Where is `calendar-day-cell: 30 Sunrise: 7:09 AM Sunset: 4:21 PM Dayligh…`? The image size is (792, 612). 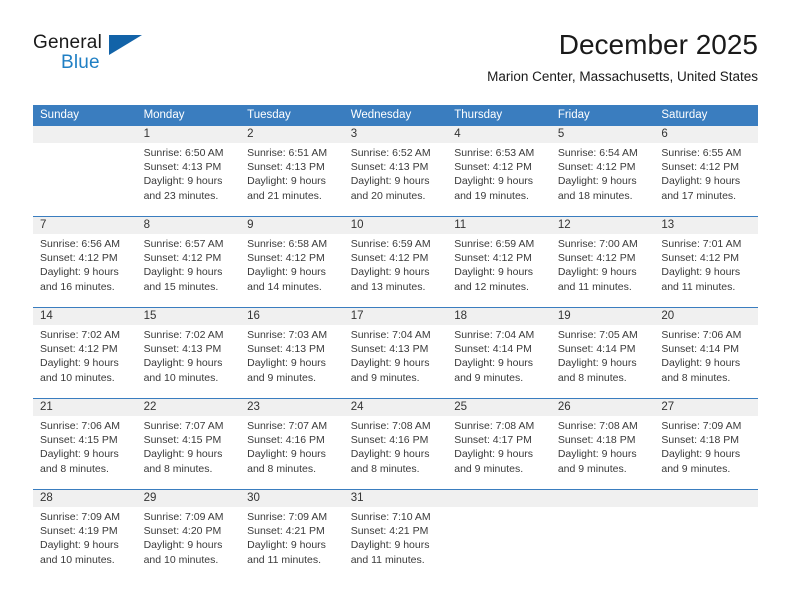
calendar-day-cell: 30 Sunrise: 7:09 AM Sunset: 4:21 PM Dayligh… is located at coordinates (292, 534).